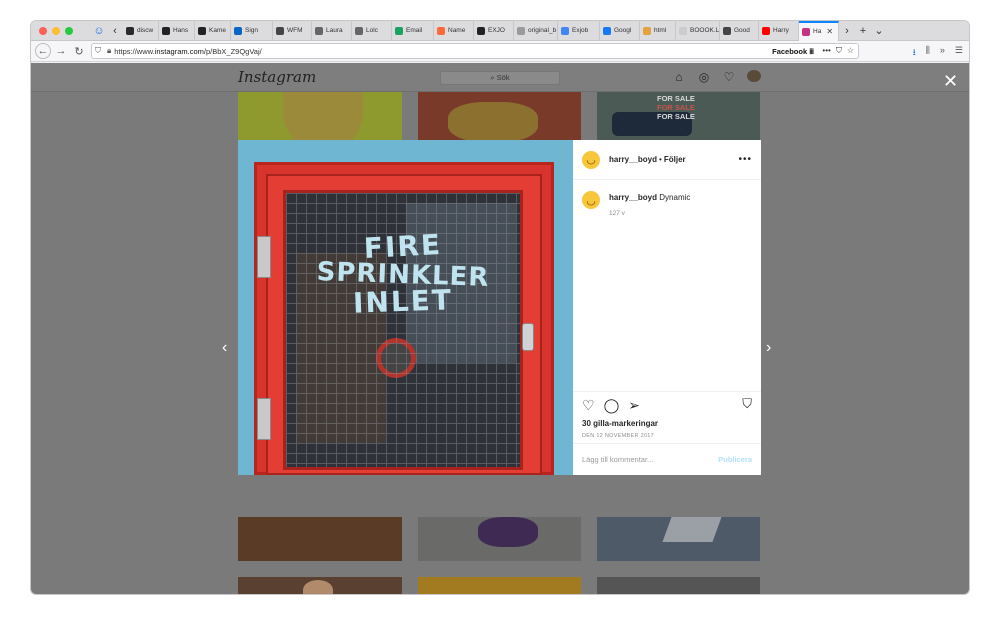  I want to click on pocket-icon: ⛉, so click(839, 51).